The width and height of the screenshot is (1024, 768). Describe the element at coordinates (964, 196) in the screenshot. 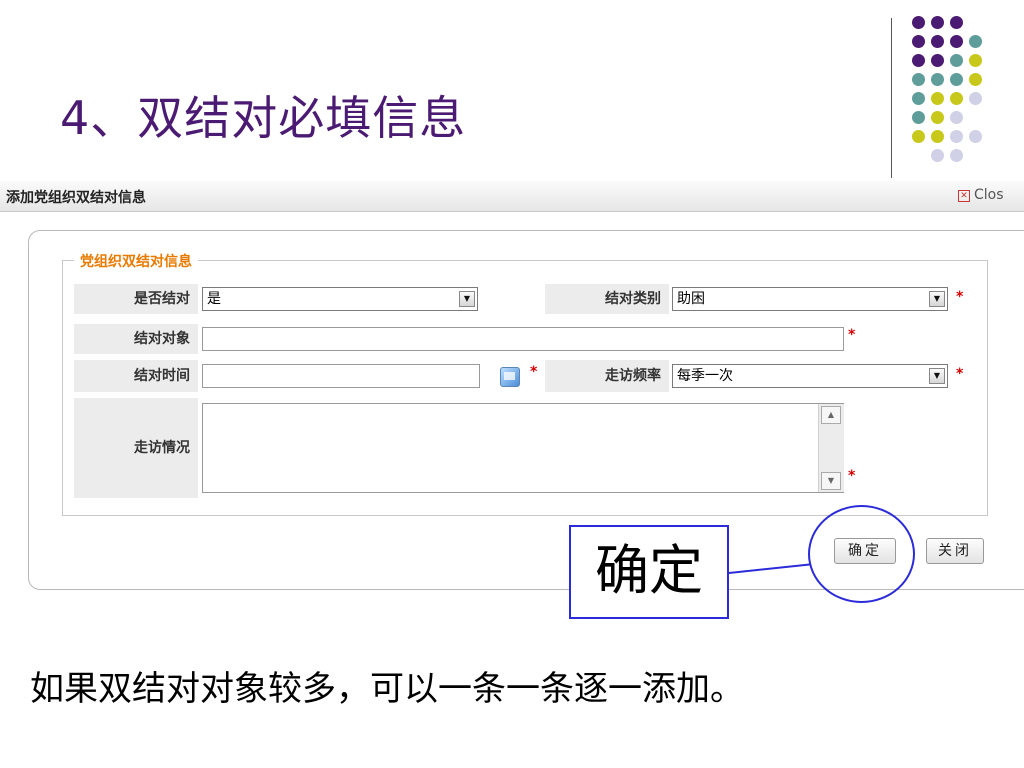

I see `close-icon: ✕` at that location.